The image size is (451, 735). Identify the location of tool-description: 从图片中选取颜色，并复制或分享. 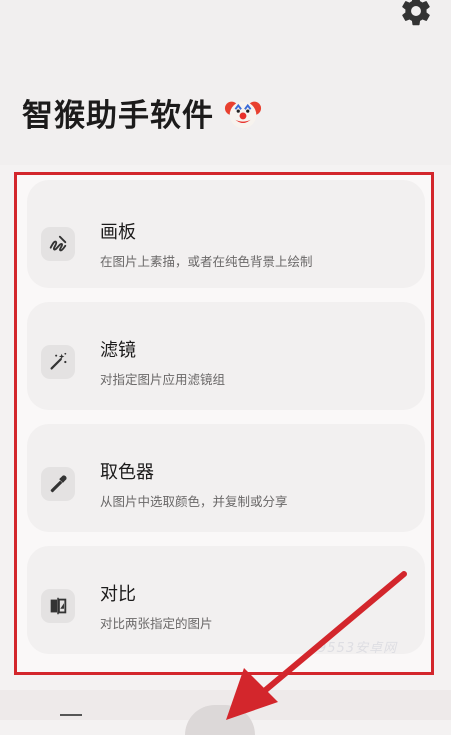
(194, 501).